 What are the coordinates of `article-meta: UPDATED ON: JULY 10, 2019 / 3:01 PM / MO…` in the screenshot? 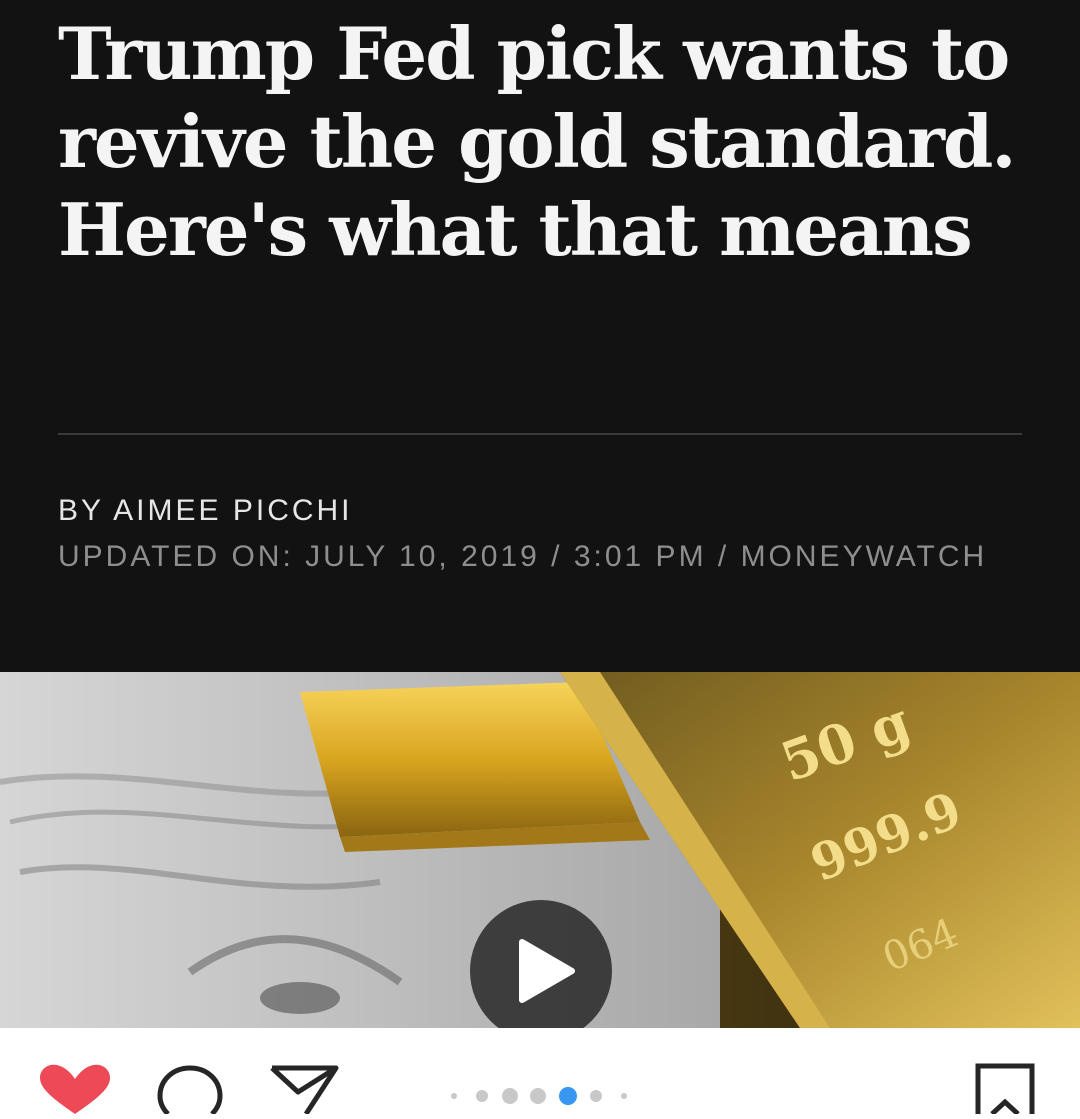 It's located at (523, 556).